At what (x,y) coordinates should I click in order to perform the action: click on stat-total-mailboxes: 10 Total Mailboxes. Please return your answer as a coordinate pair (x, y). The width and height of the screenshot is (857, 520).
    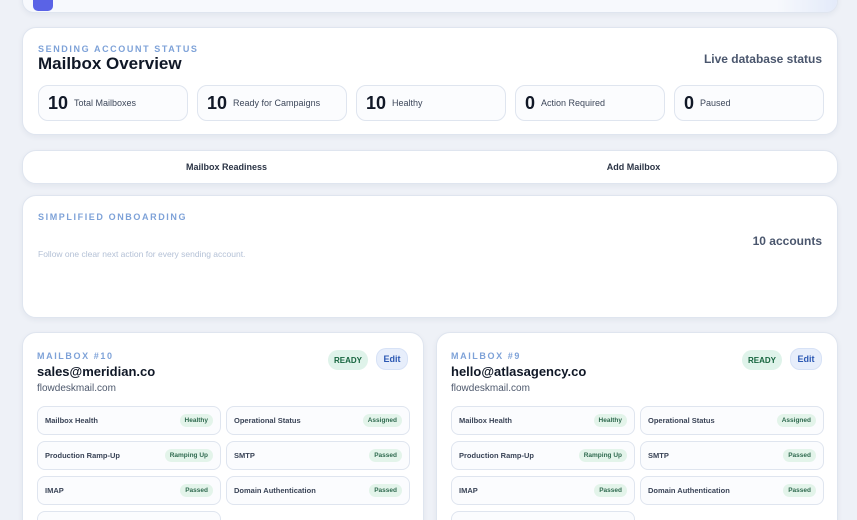
    Looking at the image, I should click on (113, 103).